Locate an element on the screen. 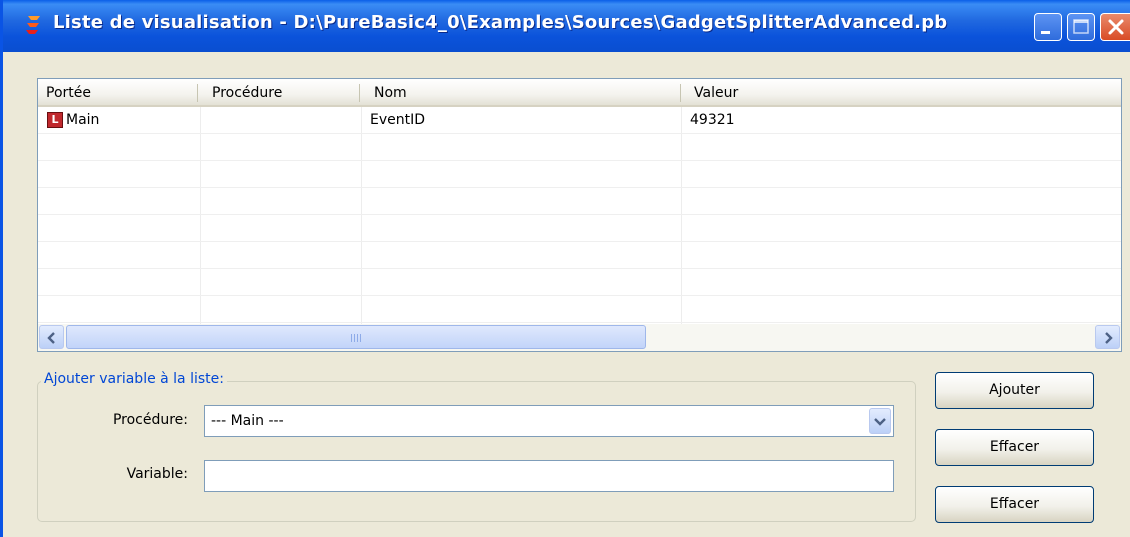 This screenshot has height=537, width=1130. maximize-button is located at coordinates (1081, 27).